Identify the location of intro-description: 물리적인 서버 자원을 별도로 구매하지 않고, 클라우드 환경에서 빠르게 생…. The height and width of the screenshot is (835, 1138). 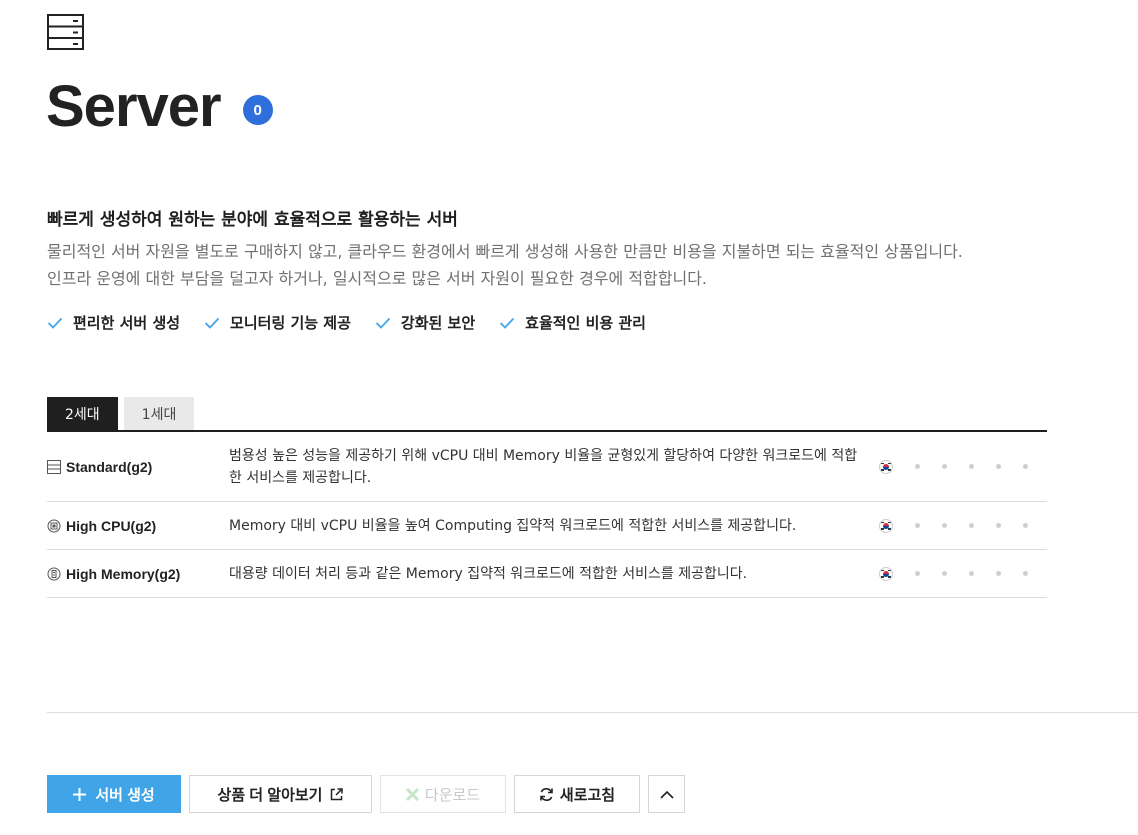
(582, 265).